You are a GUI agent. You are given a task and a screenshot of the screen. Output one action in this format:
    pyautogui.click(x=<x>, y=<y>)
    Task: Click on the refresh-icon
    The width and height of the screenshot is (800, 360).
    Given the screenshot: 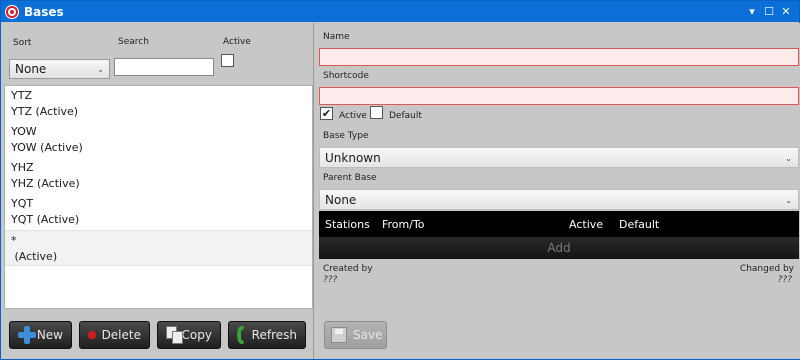 What is the action you would take?
    pyautogui.click(x=241, y=335)
    